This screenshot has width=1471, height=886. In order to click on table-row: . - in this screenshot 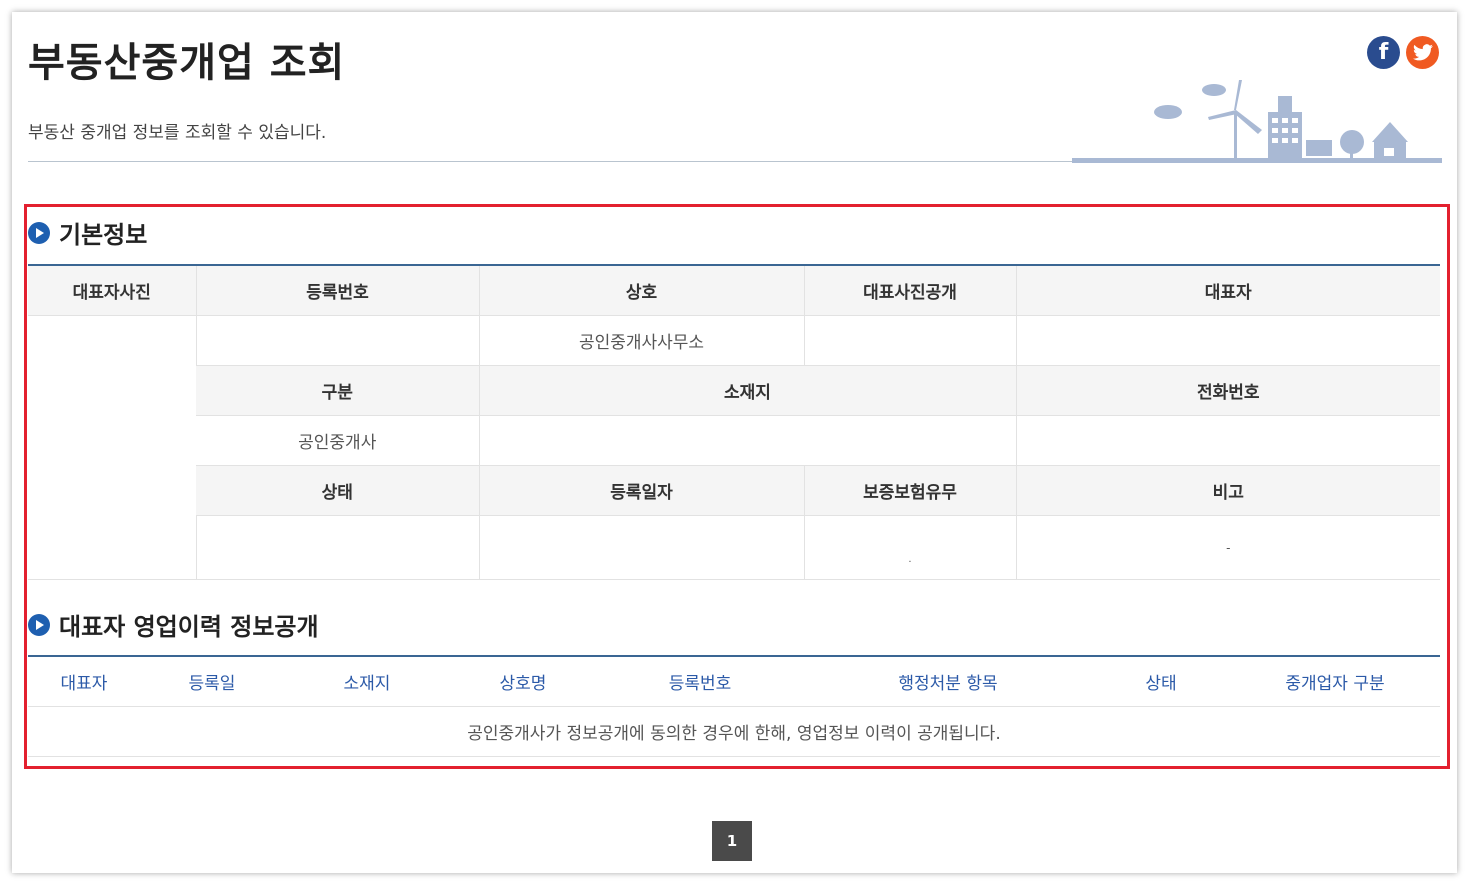, I will do `click(734, 547)`.